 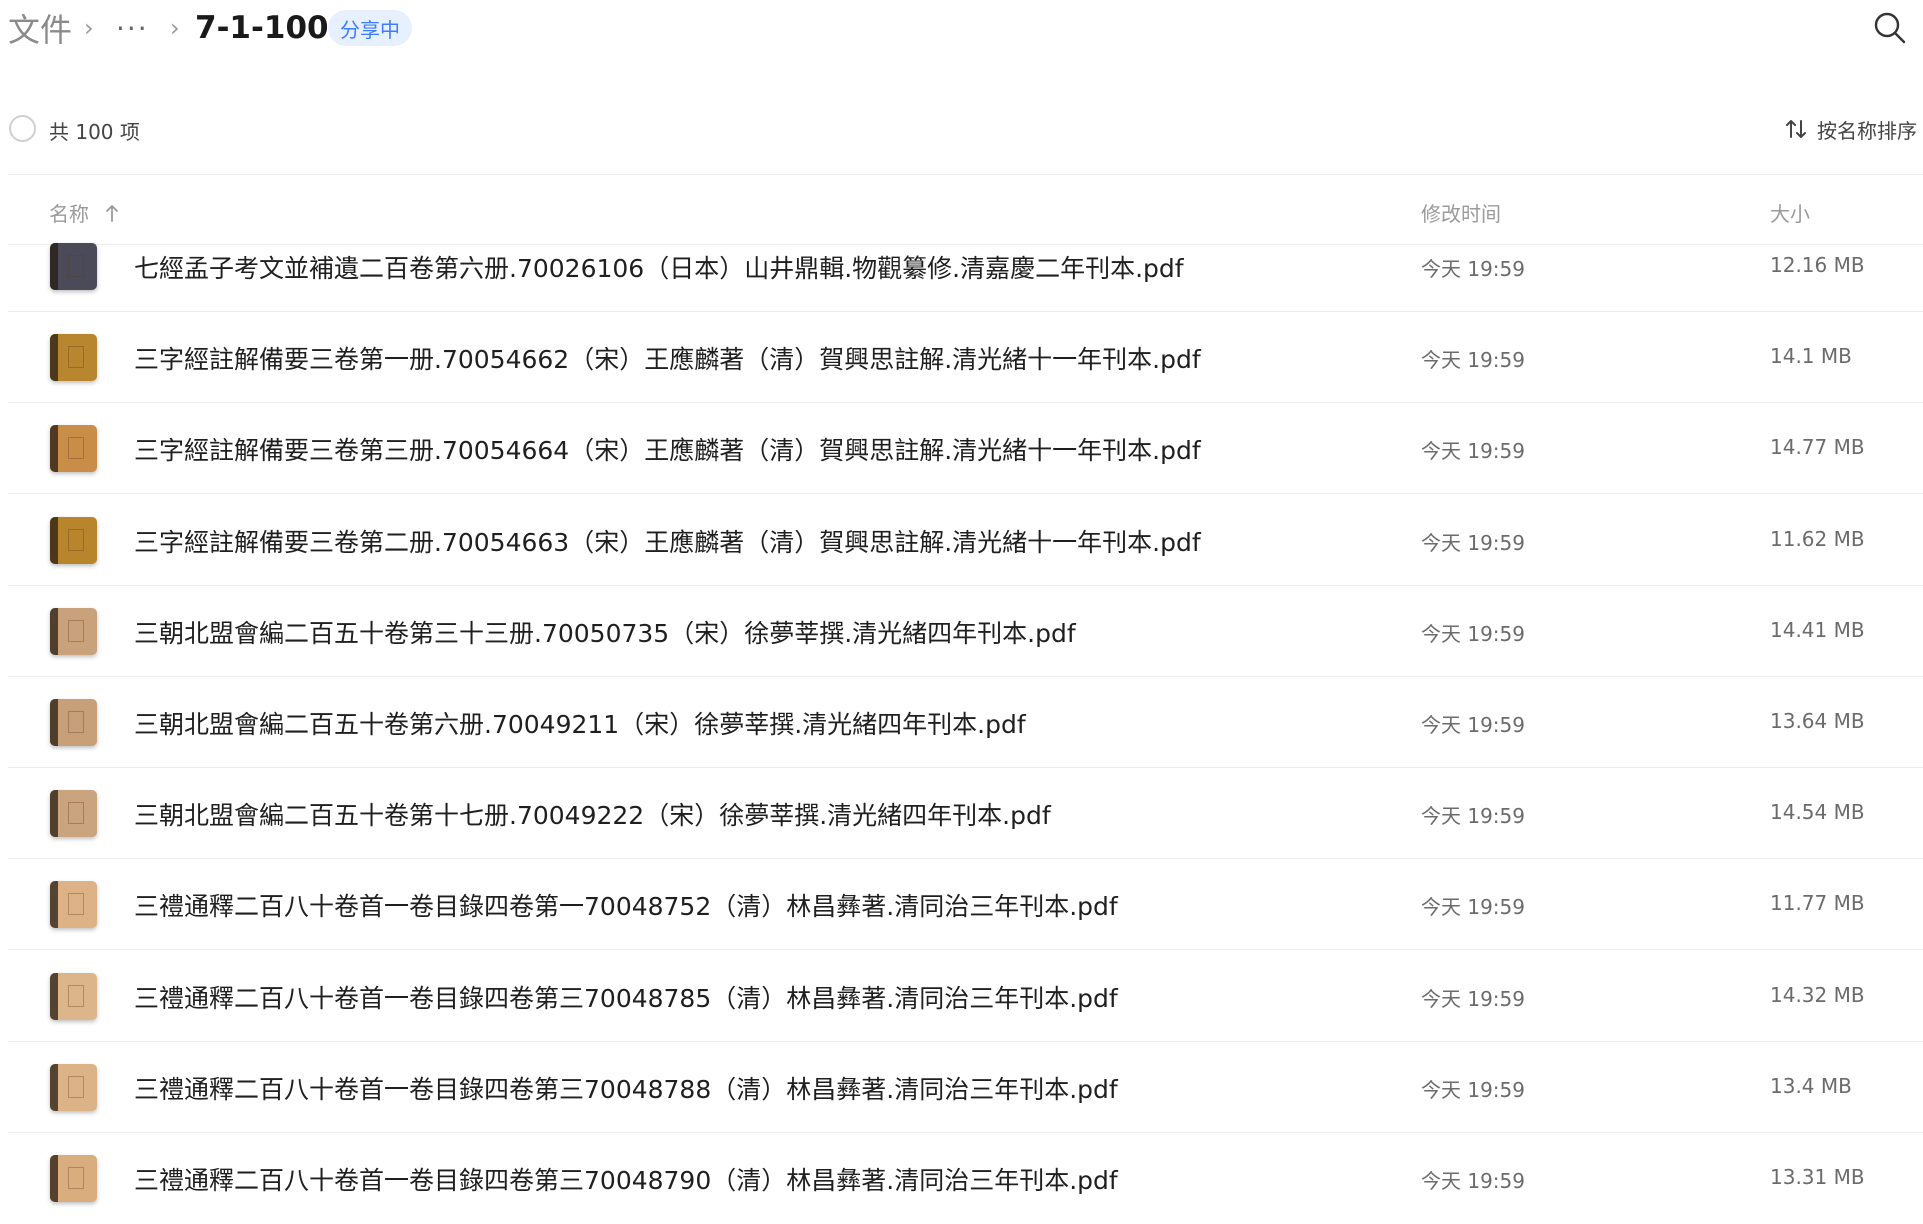 I want to click on file-size: 14.77 MB, so click(x=1817, y=447).